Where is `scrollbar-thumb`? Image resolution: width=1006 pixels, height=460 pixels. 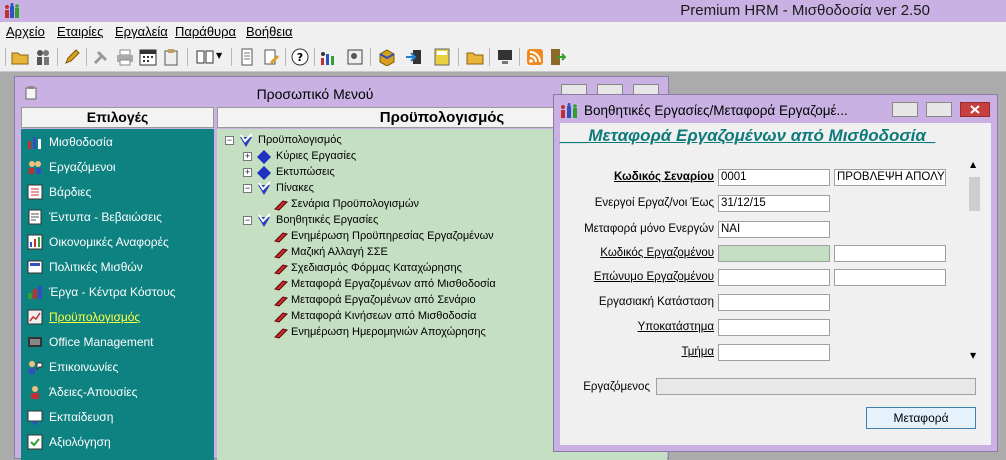 scrollbar-thumb is located at coordinates (974, 194).